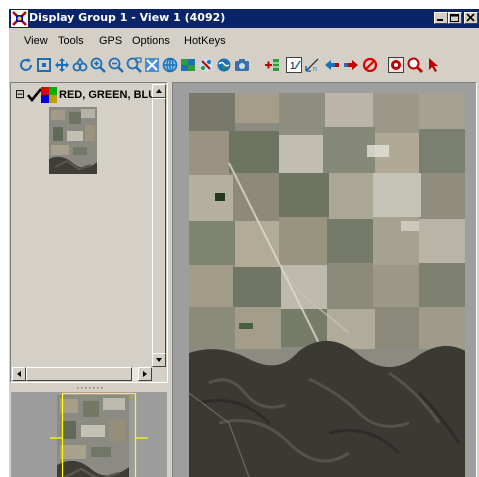 This screenshot has height=477, width=479. I want to click on panel-splitter, so click(89, 388).